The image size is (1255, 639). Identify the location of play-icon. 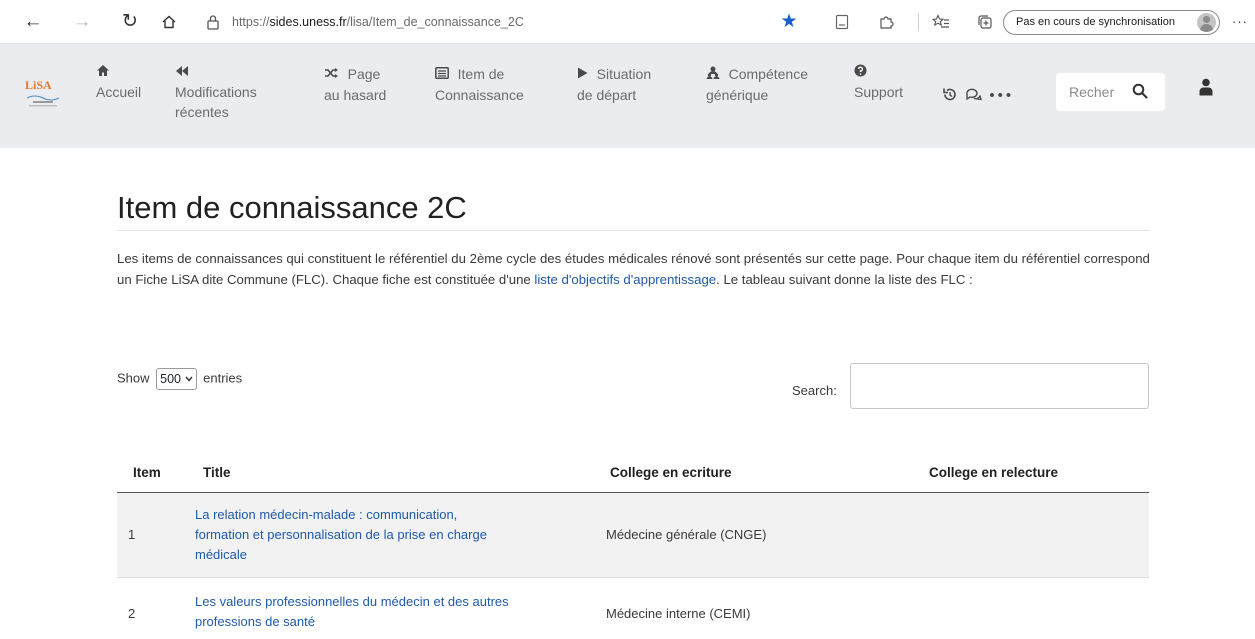
(584, 74).